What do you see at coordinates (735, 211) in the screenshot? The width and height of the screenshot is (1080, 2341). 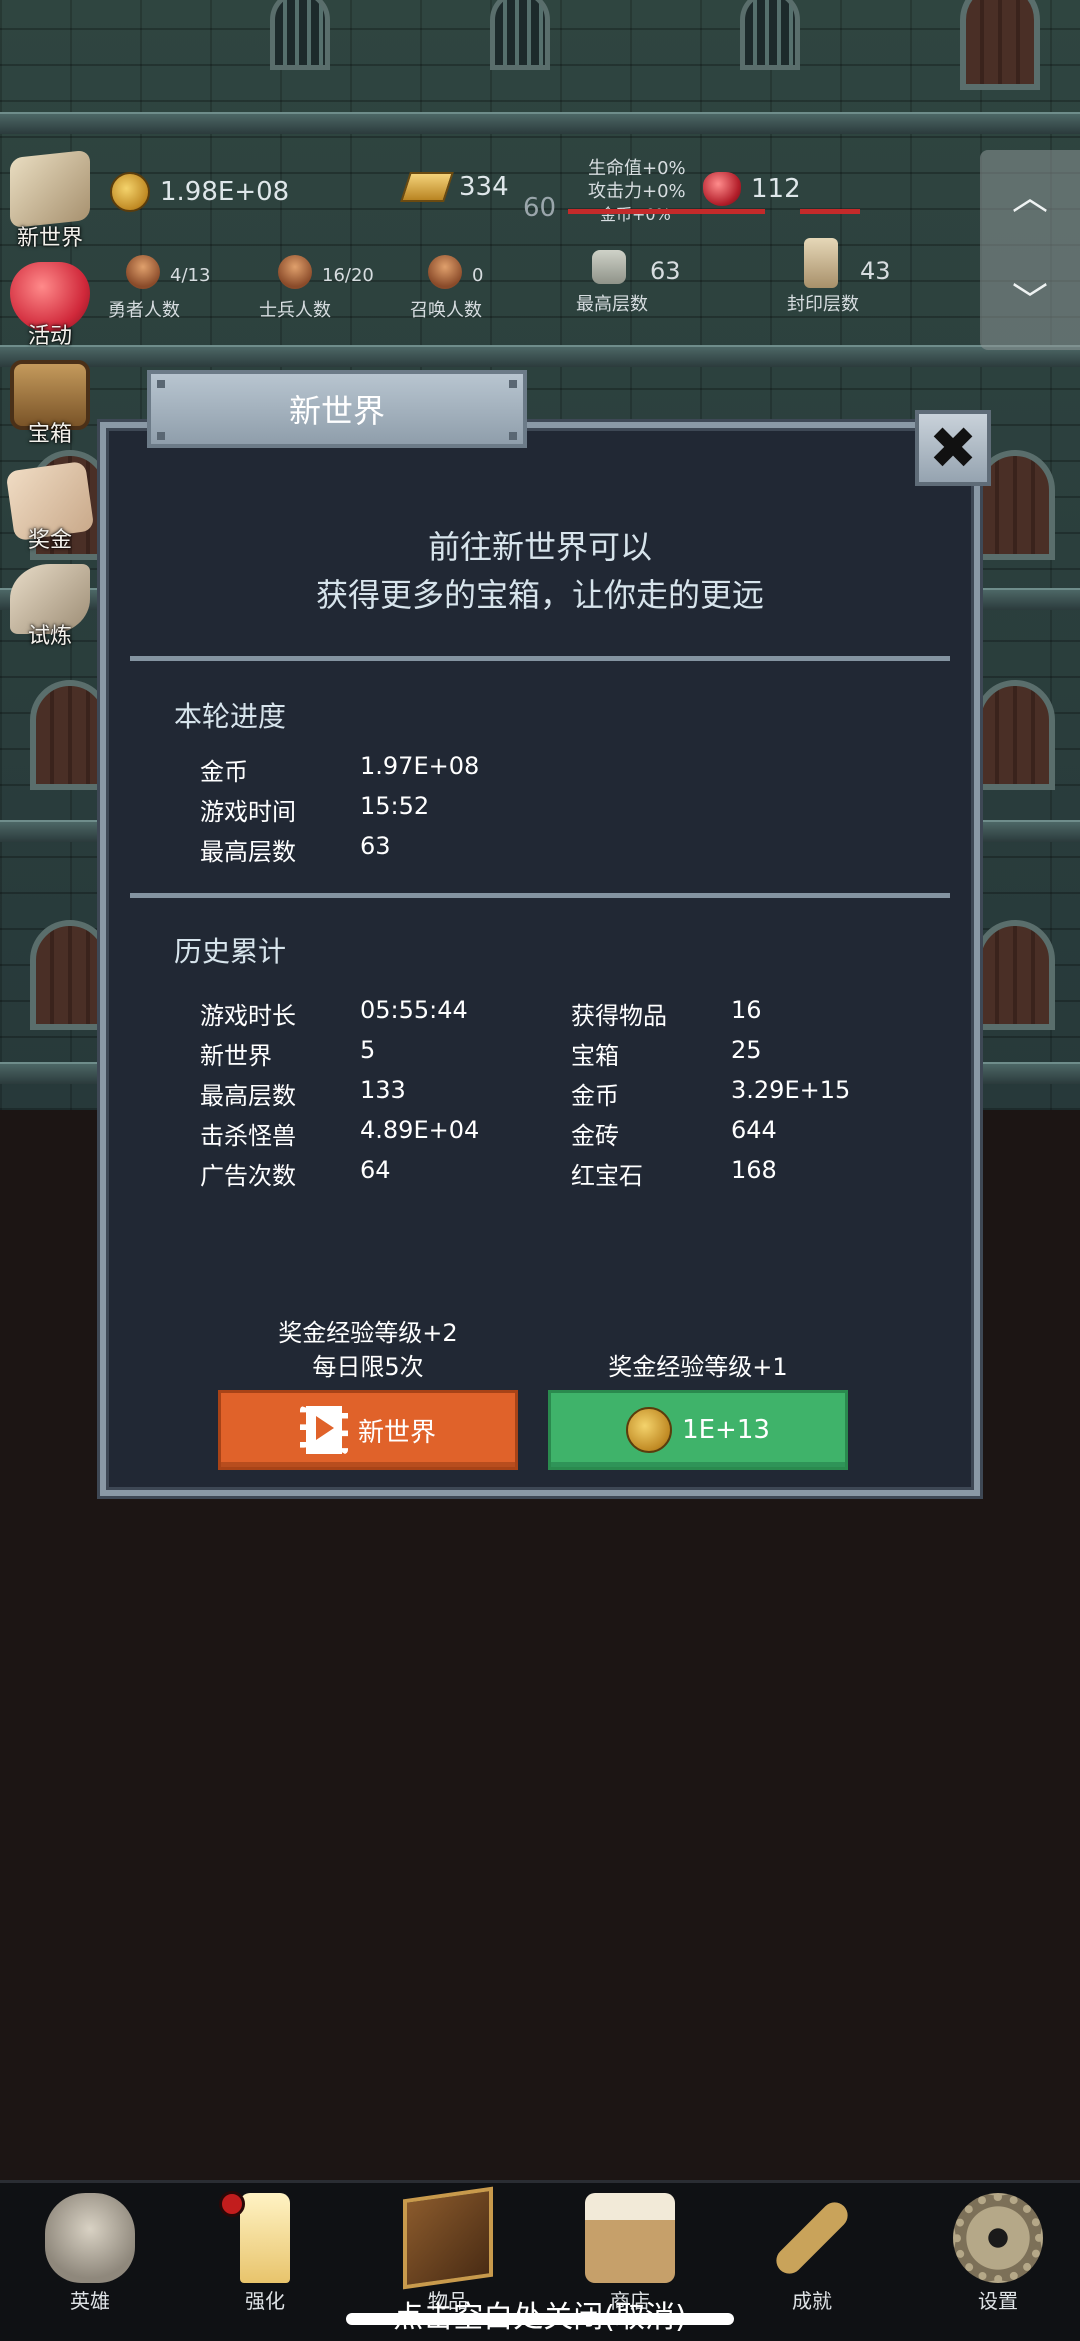 I see `ruby-bar` at bounding box center [735, 211].